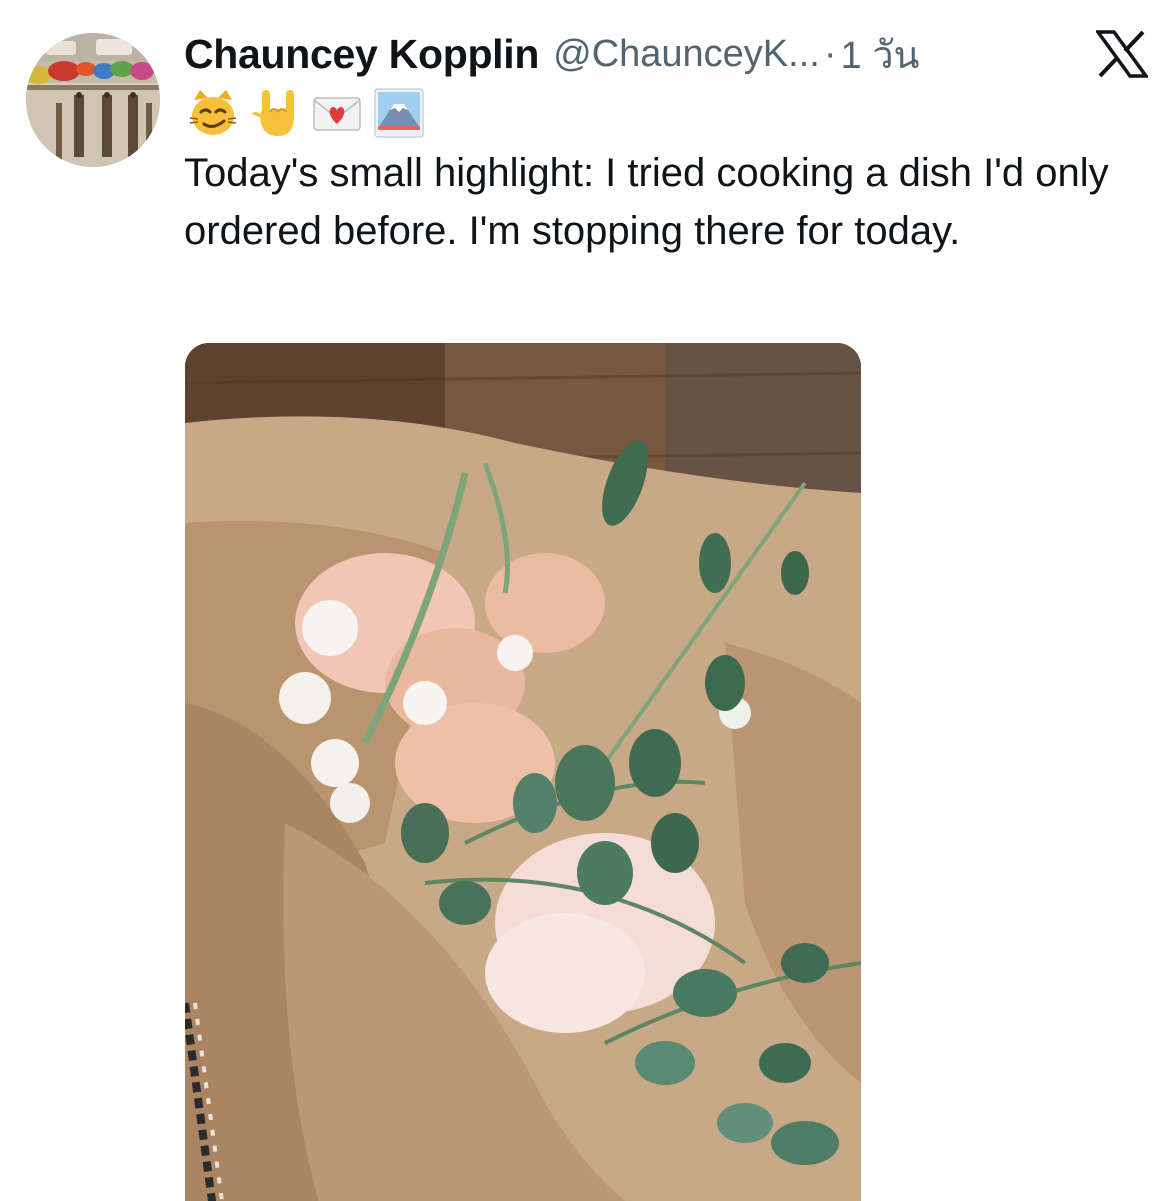 The image size is (1175, 1201). I want to click on avatar-photo-icon, so click(93, 100).